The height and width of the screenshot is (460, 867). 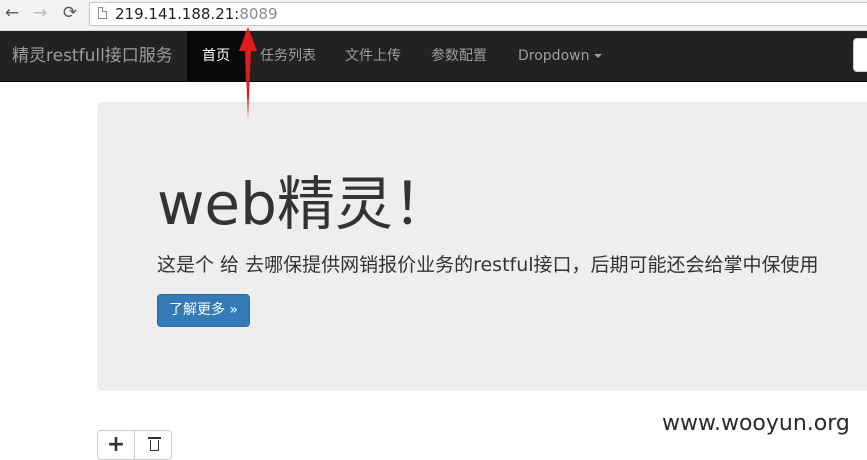 I want to click on nav-item-file-upload: 文件上传, so click(x=373, y=56).